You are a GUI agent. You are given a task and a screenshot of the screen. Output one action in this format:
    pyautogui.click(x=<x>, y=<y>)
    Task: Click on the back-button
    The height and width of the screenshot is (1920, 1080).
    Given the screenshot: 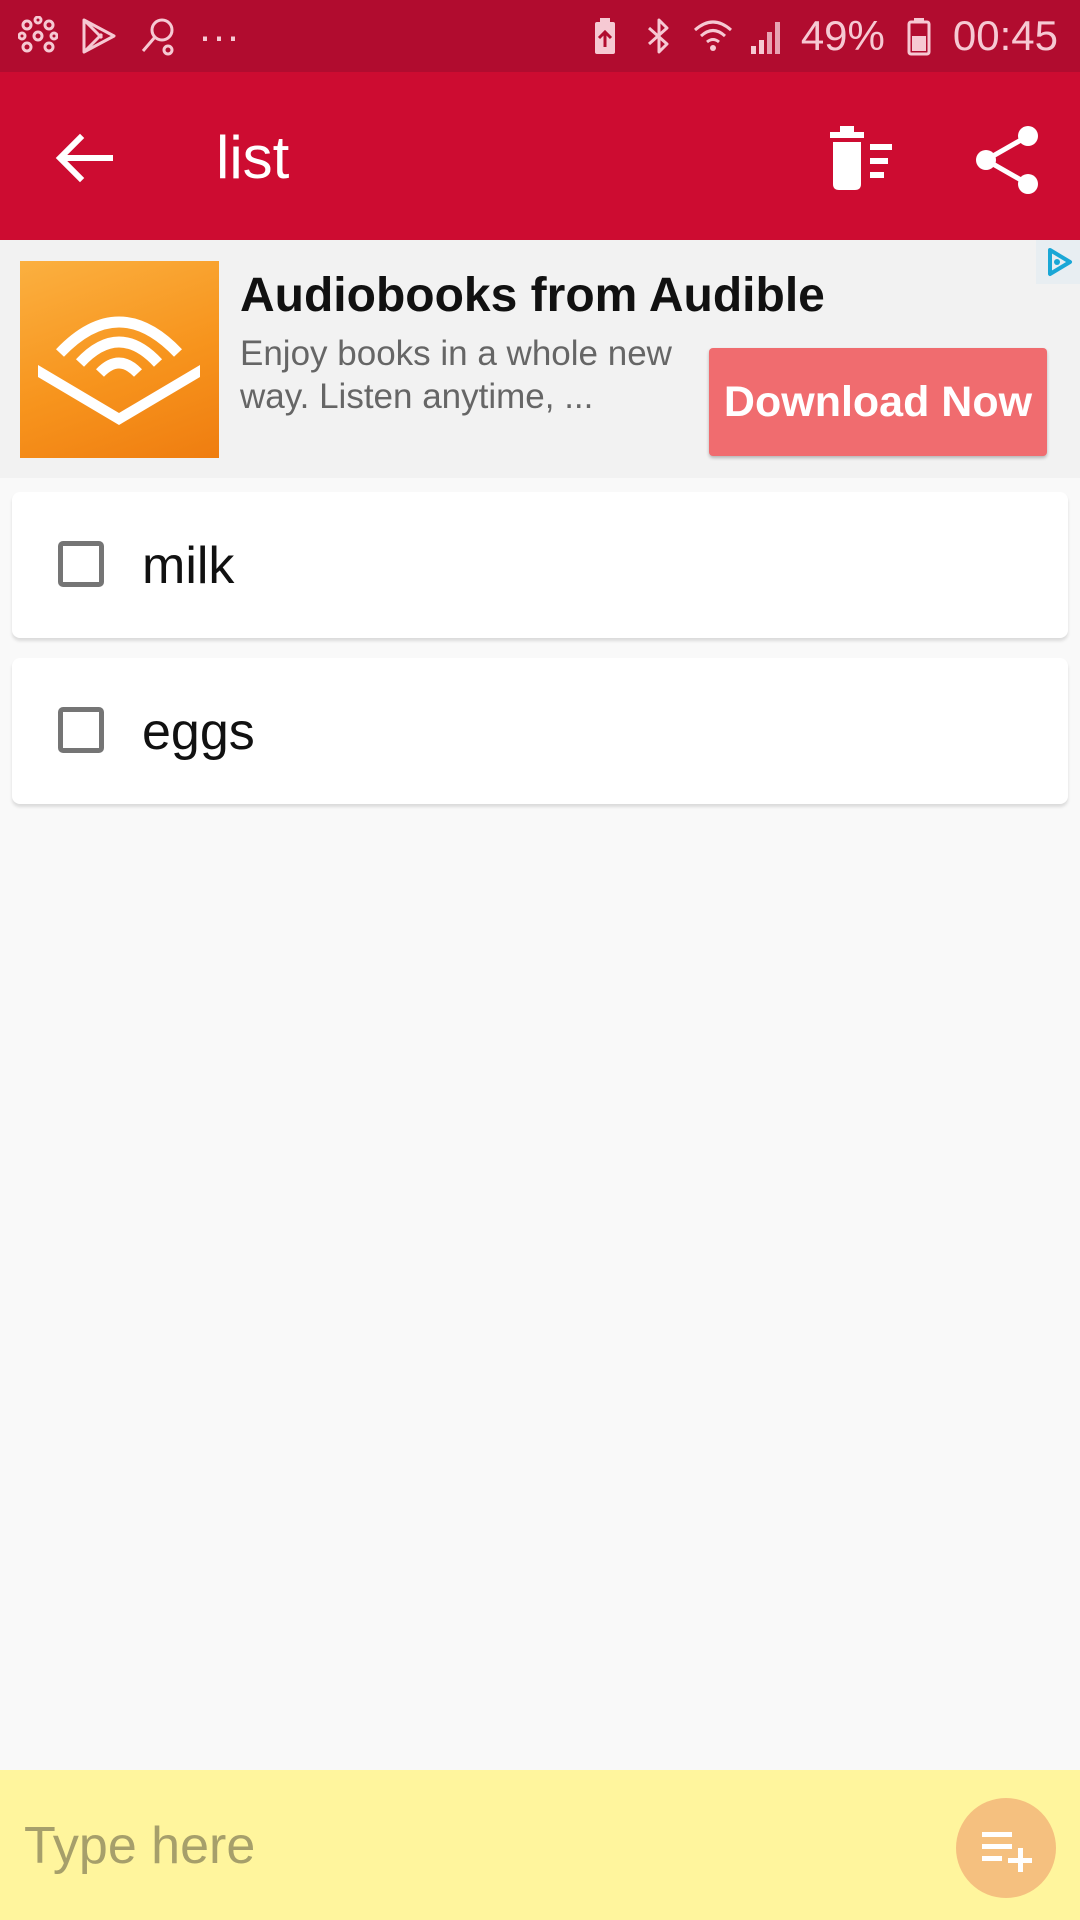 What is the action you would take?
    pyautogui.click(x=84, y=158)
    